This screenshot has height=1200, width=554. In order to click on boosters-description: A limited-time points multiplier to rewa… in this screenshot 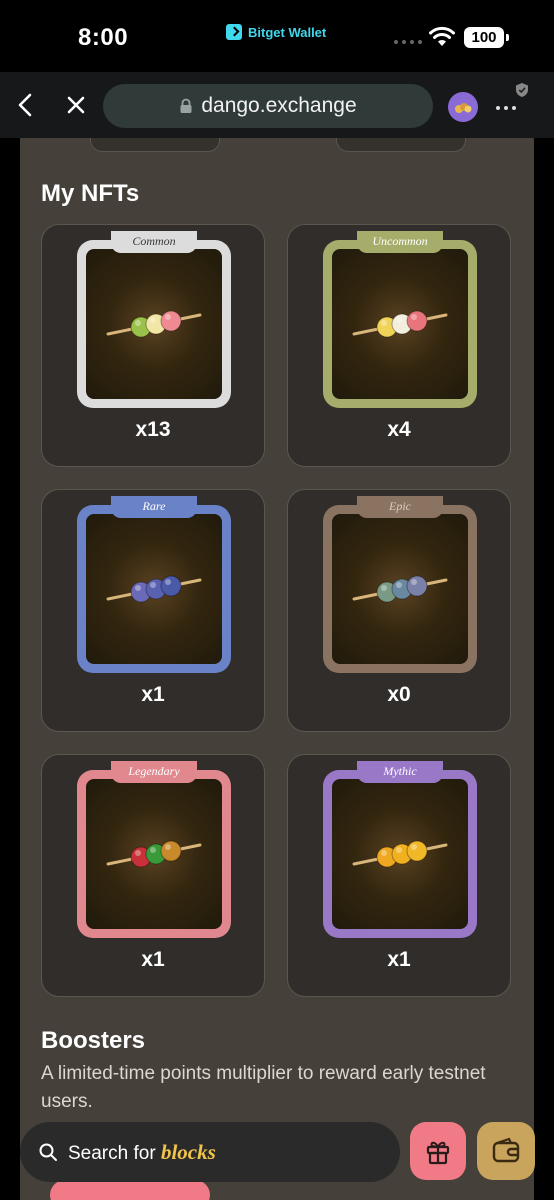, I will do `click(263, 1087)`.